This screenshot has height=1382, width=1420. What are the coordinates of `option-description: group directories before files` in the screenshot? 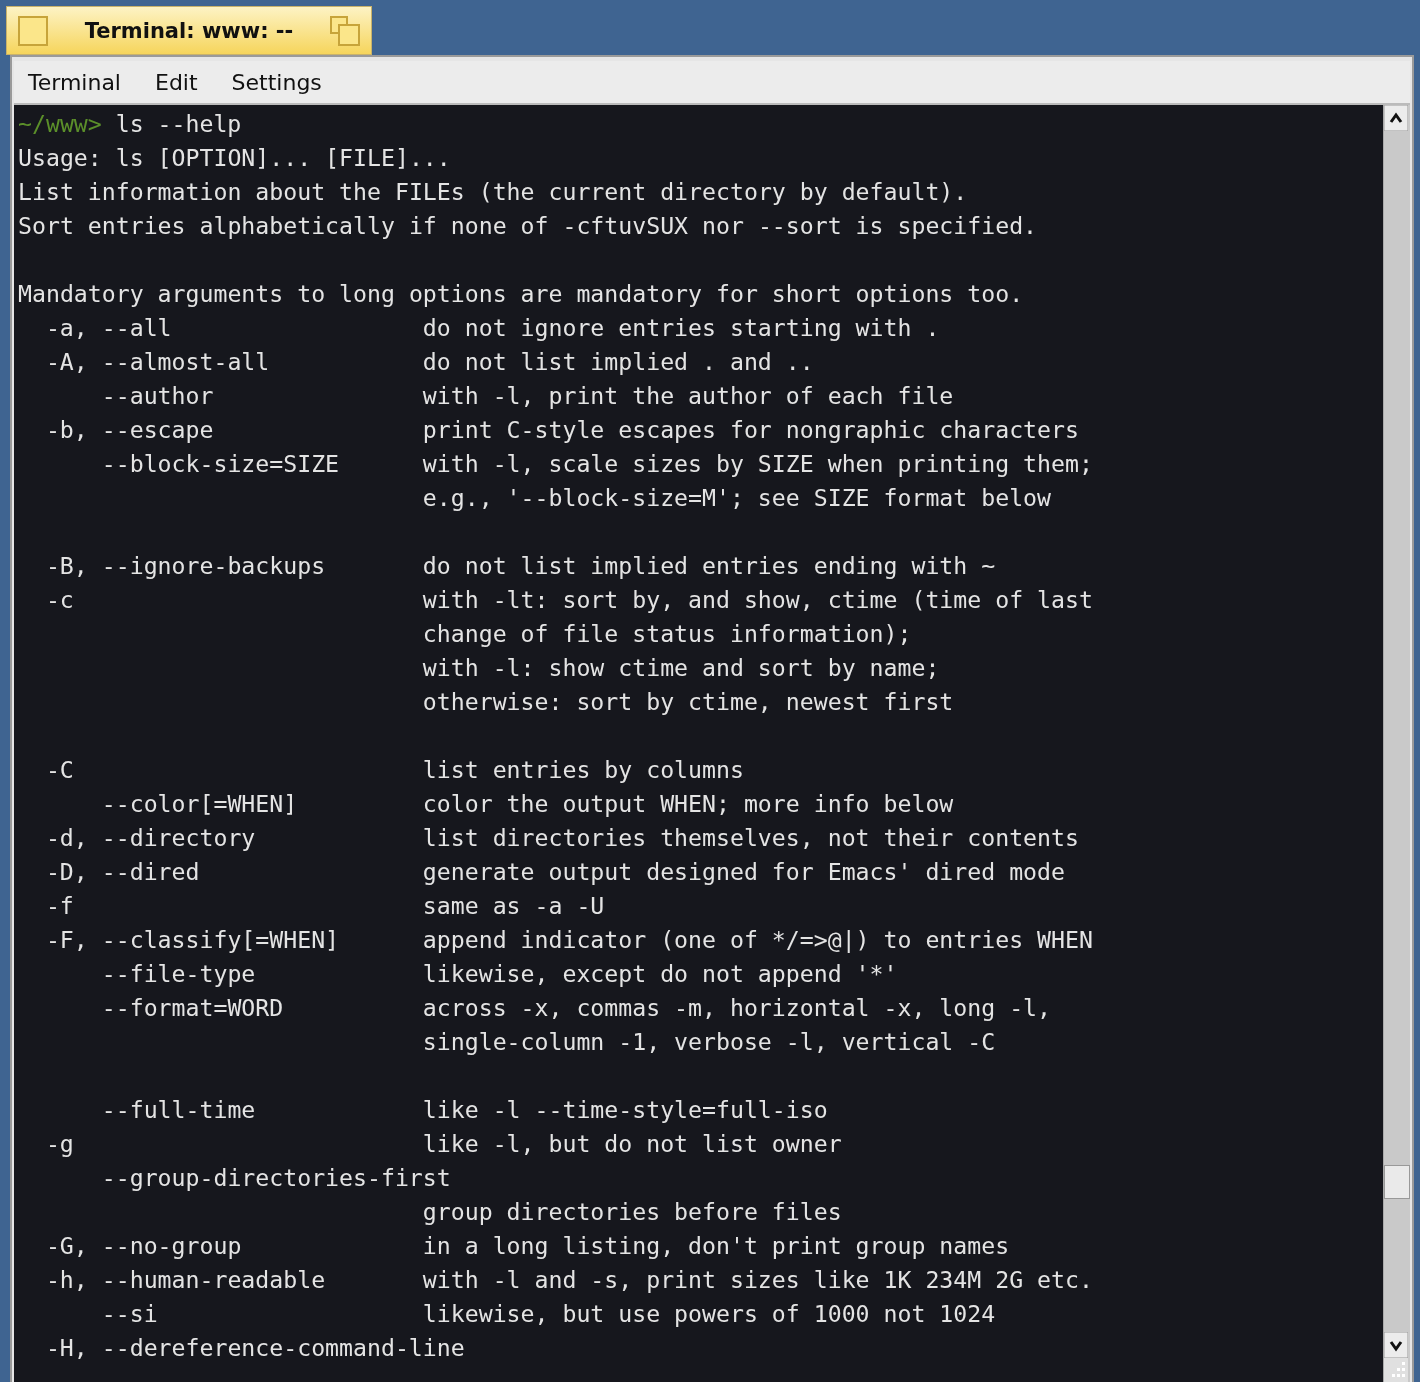 It's located at (632, 1212).